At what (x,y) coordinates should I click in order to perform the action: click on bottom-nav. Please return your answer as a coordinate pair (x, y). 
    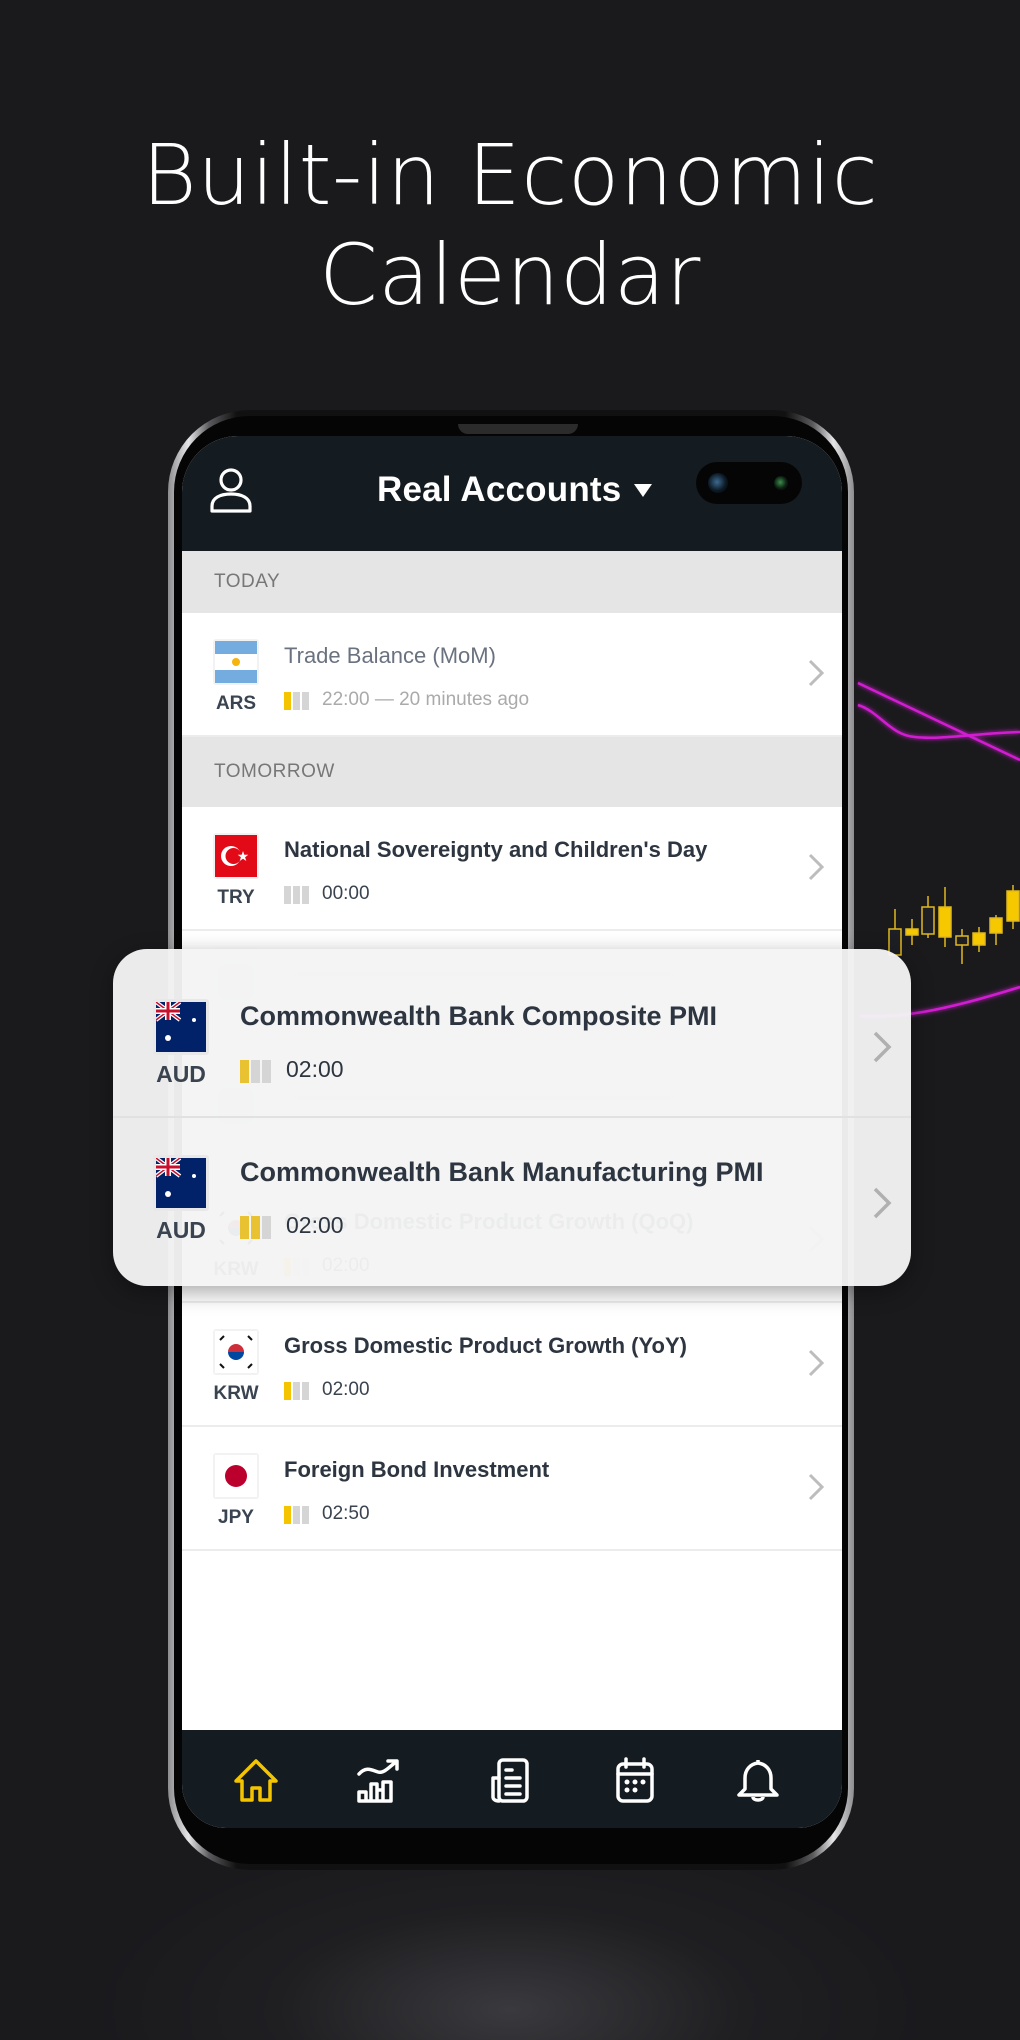
    Looking at the image, I should click on (512, 1779).